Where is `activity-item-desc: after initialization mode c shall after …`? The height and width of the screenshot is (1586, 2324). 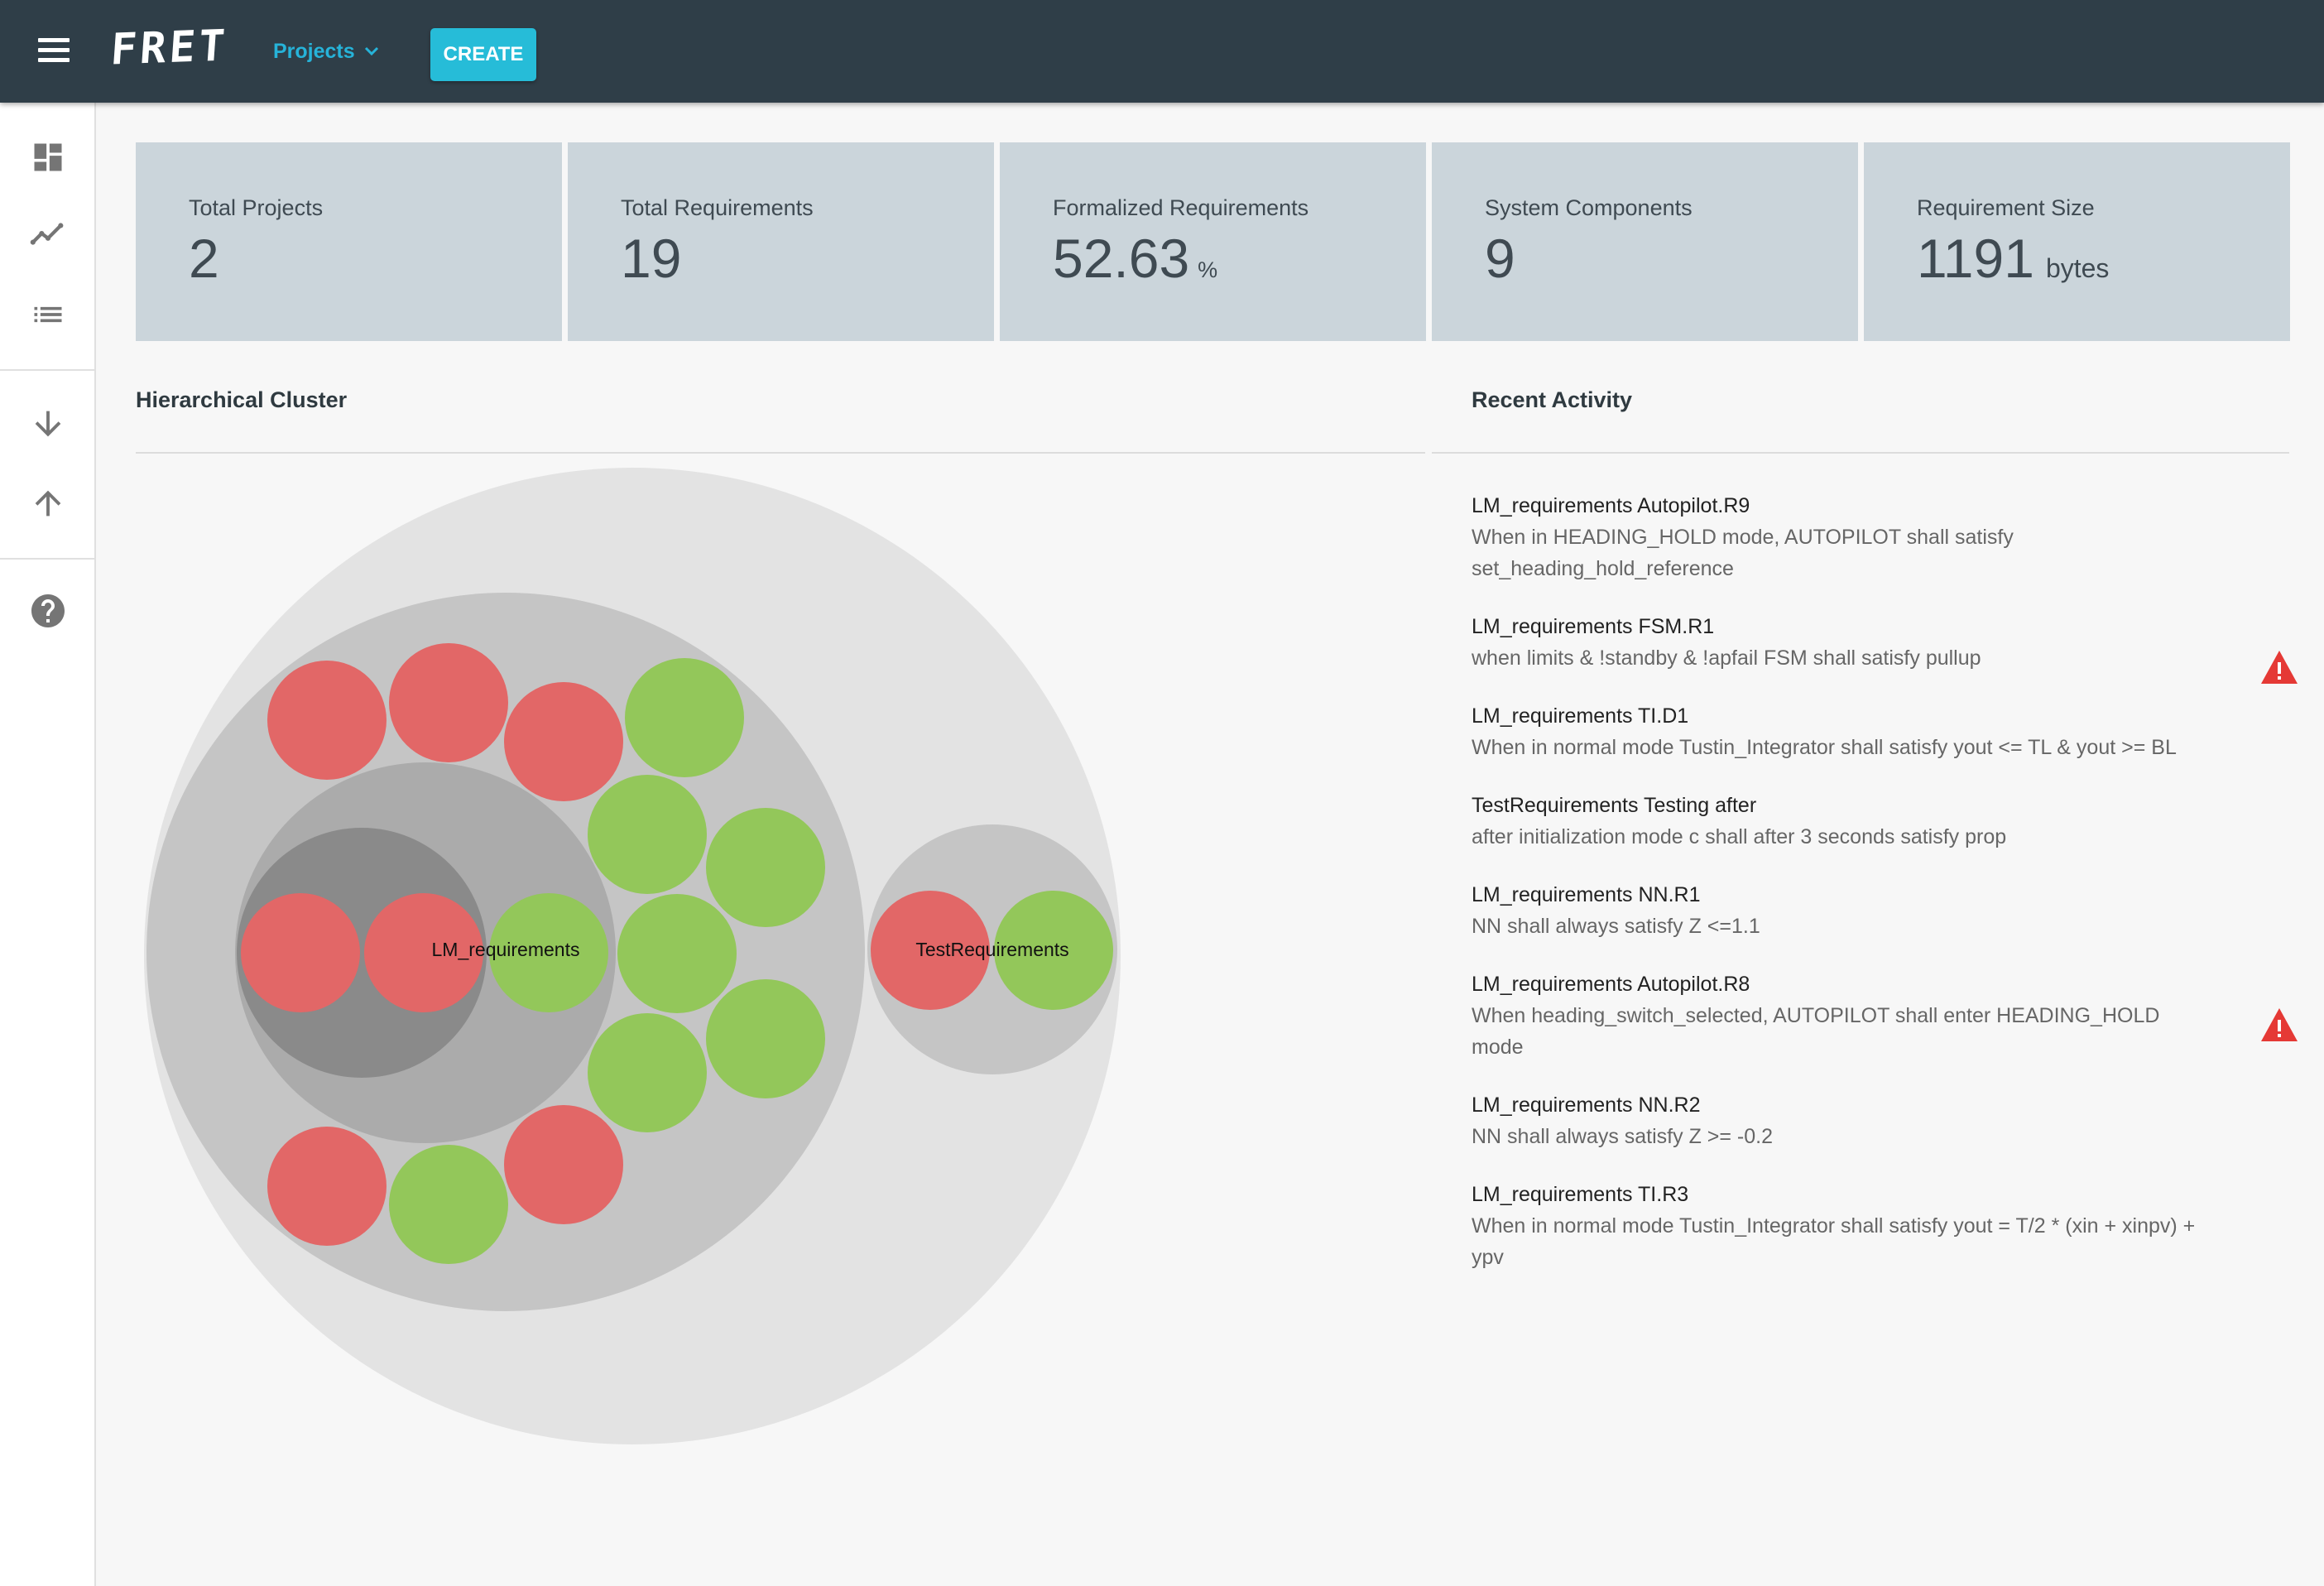 activity-item-desc: after initialization mode c shall after … is located at coordinates (1739, 837).